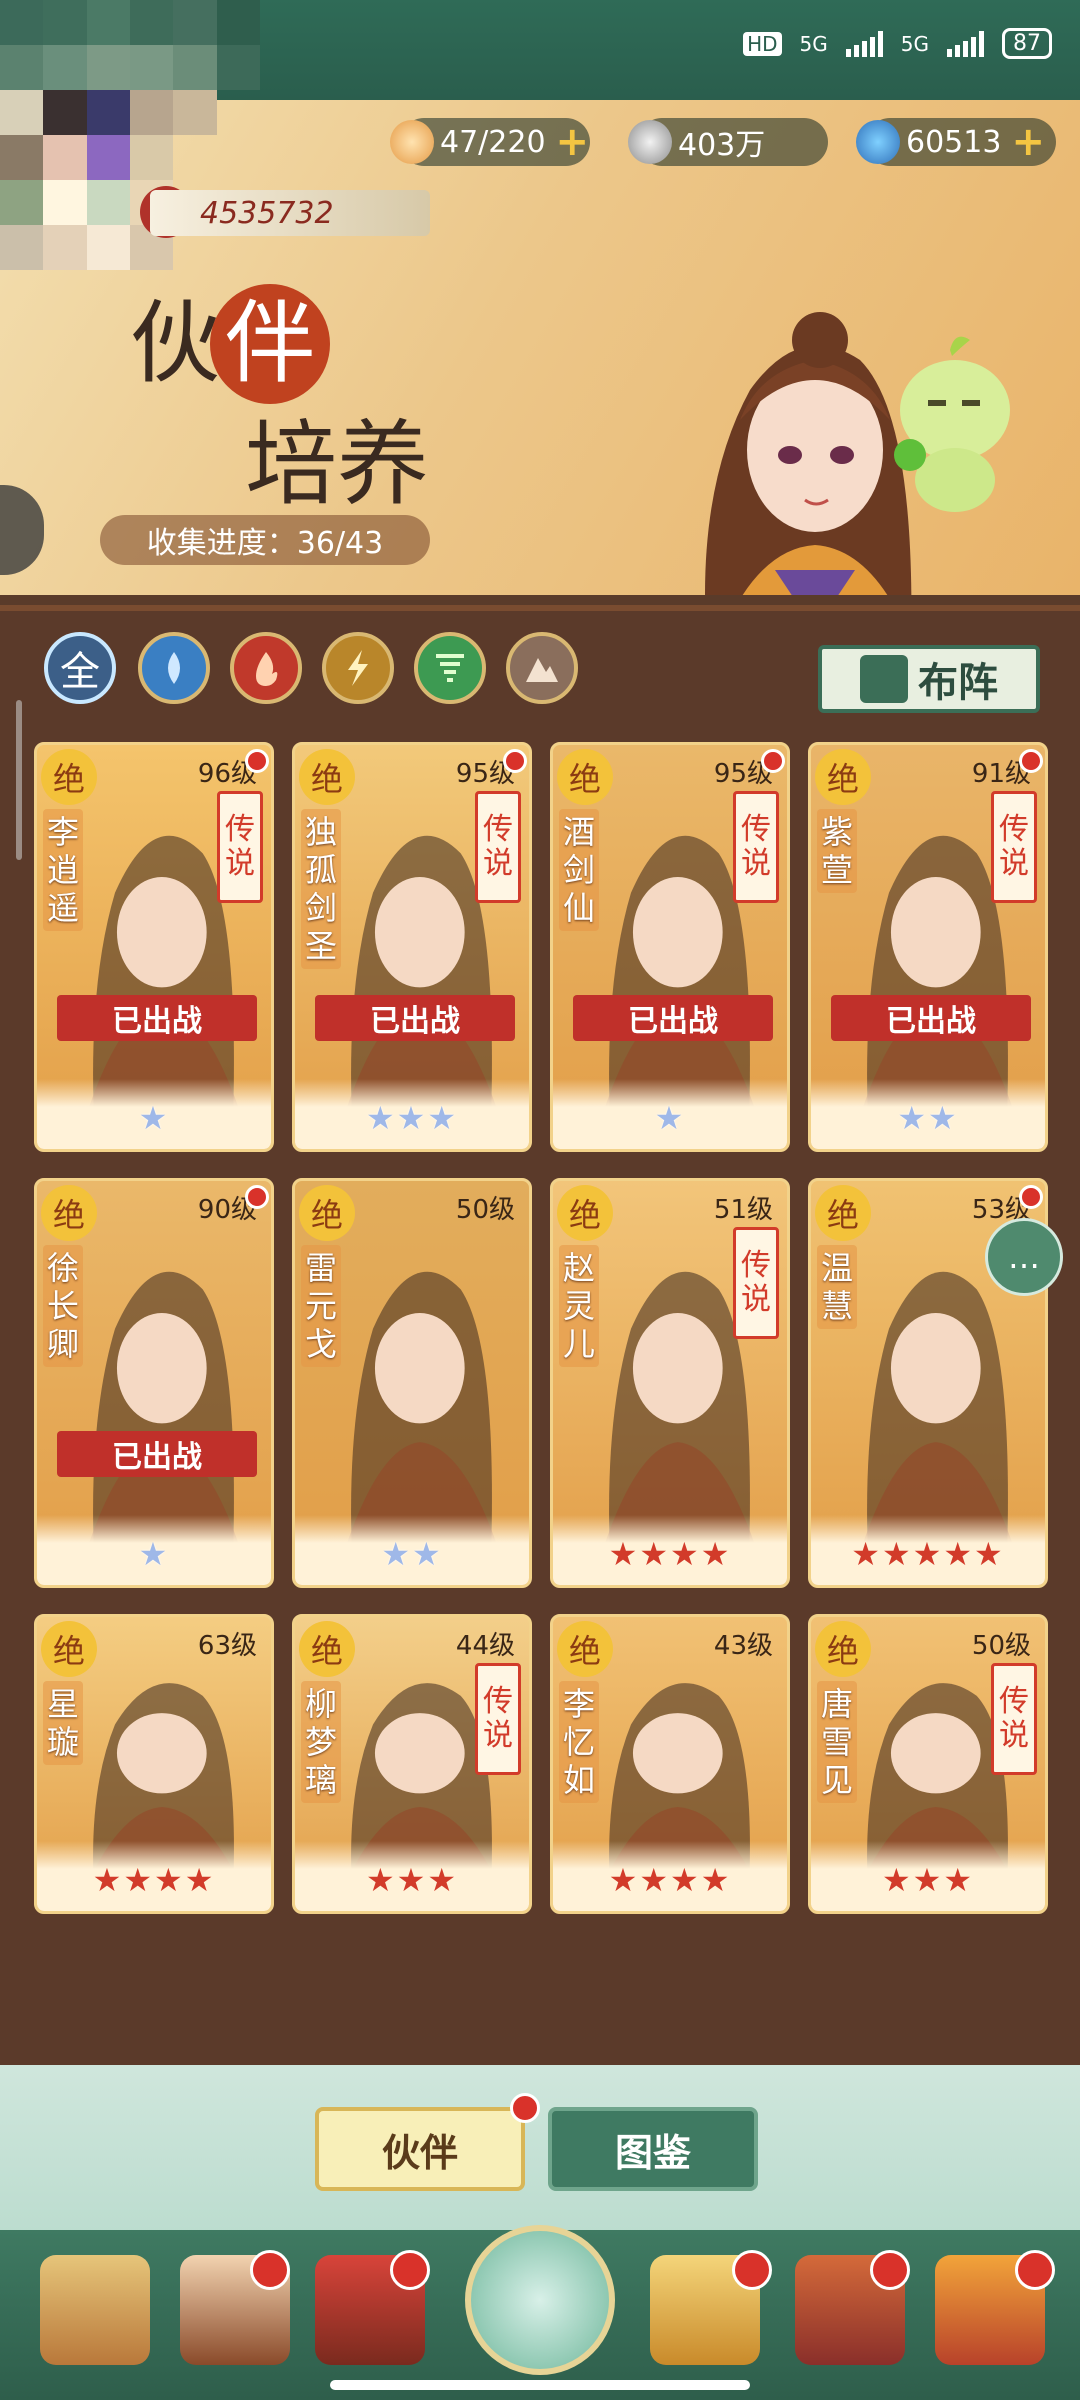  I want to click on filter-all-button: 全, so click(80, 668).